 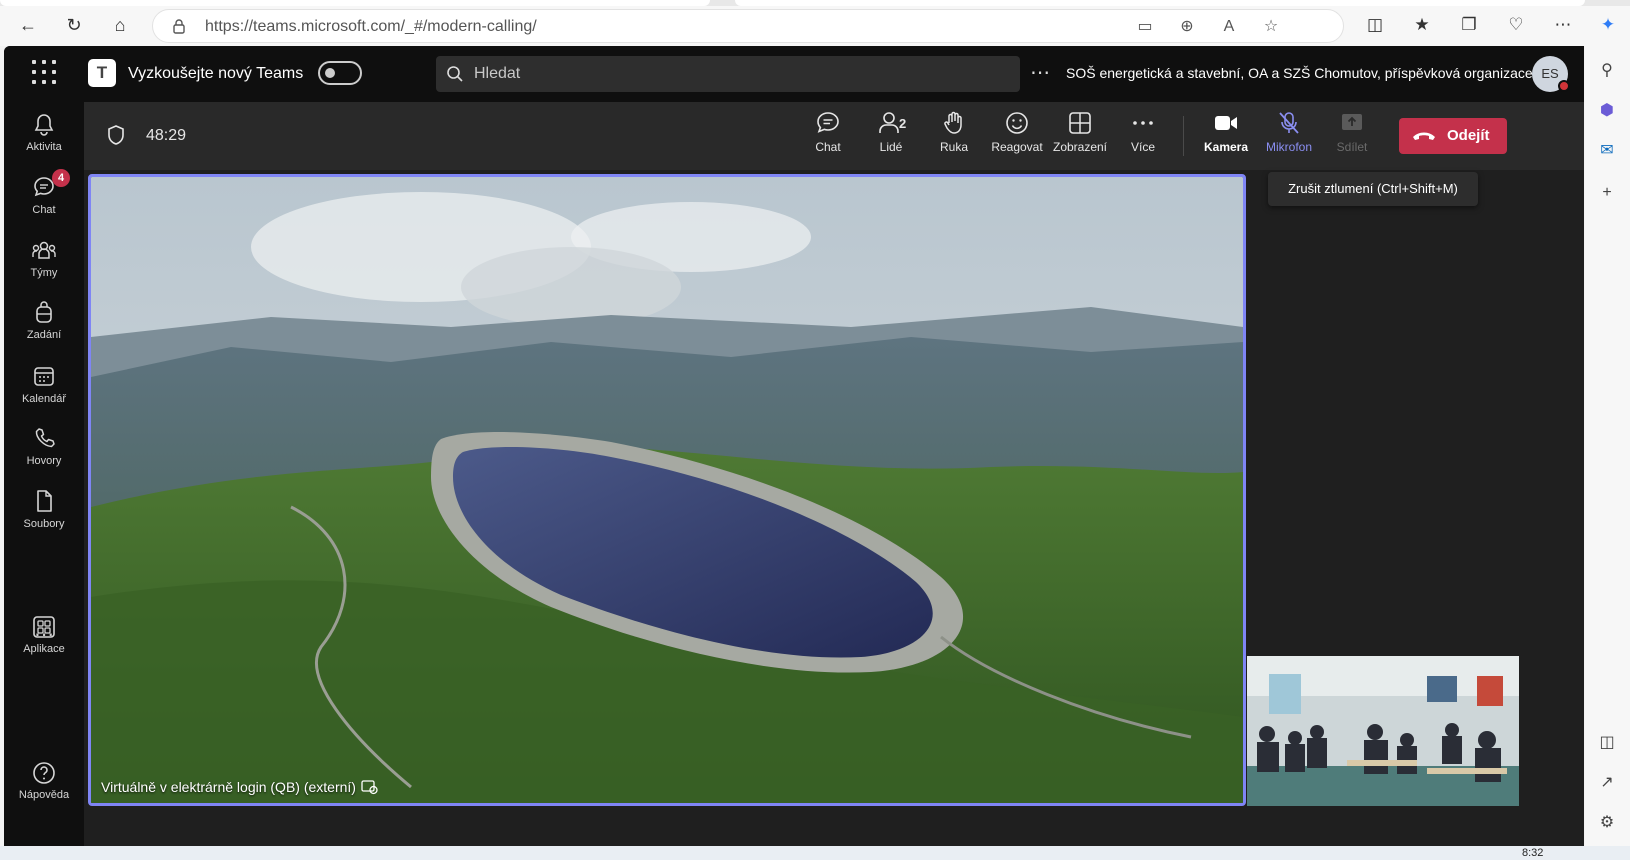 What do you see at coordinates (1563, 25) in the screenshot?
I see `settings-more-icon: ⋯` at bounding box center [1563, 25].